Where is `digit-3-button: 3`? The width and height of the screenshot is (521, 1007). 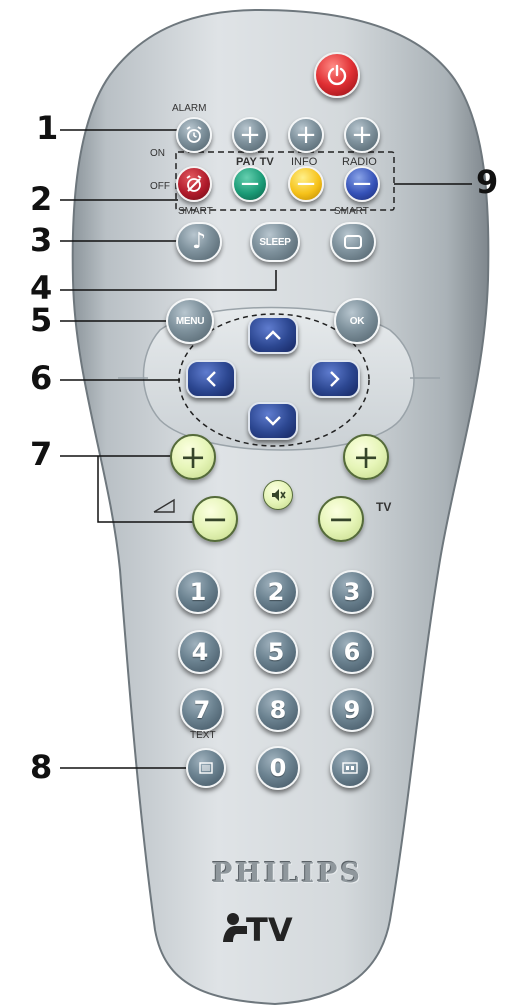 digit-3-button: 3 is located at coordinates (352, 592).